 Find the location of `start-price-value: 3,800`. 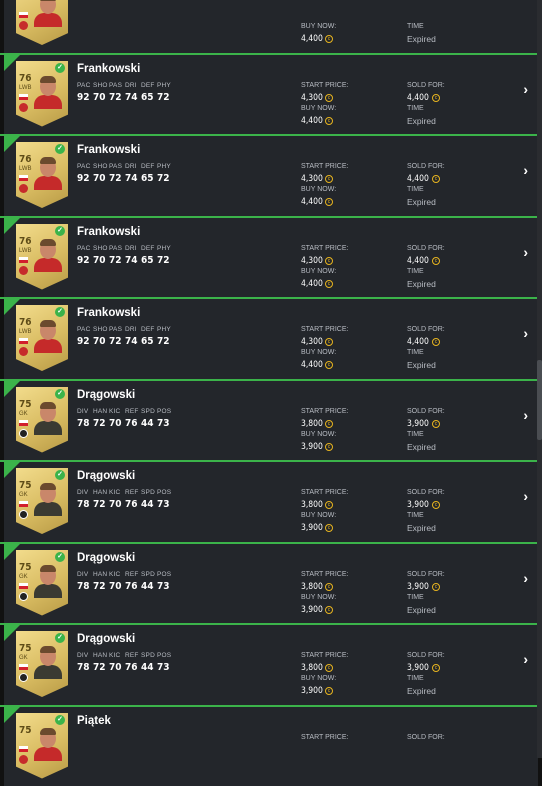

start-price-value: 3,800 is located at coordinates (312, 505).